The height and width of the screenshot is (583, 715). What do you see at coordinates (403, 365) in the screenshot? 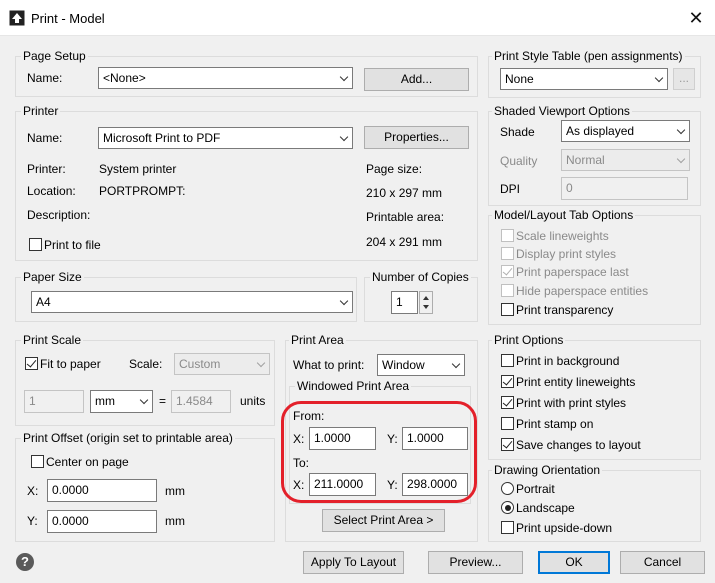
I see `what-to-print-value: Window` at bounding box center [403, 365].